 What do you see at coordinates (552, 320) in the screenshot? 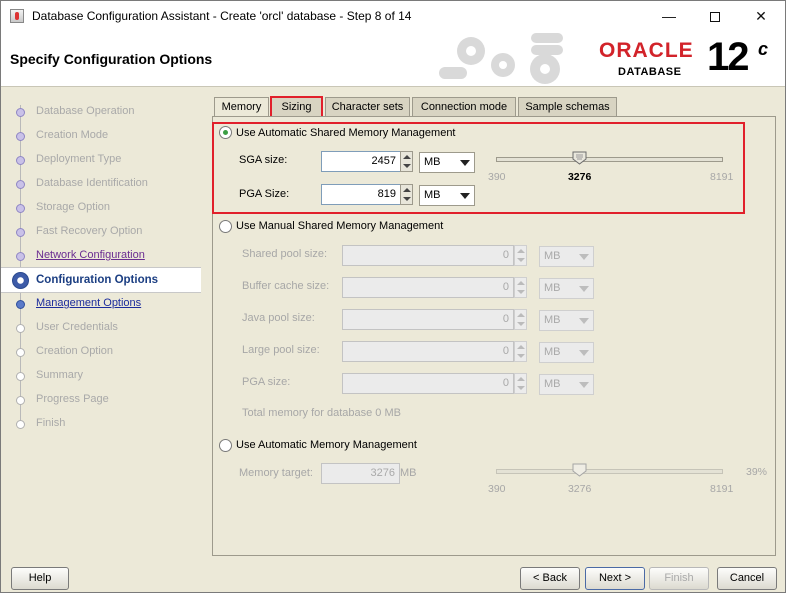
I see `unit-value: MB` at bounding box center [552, 320].